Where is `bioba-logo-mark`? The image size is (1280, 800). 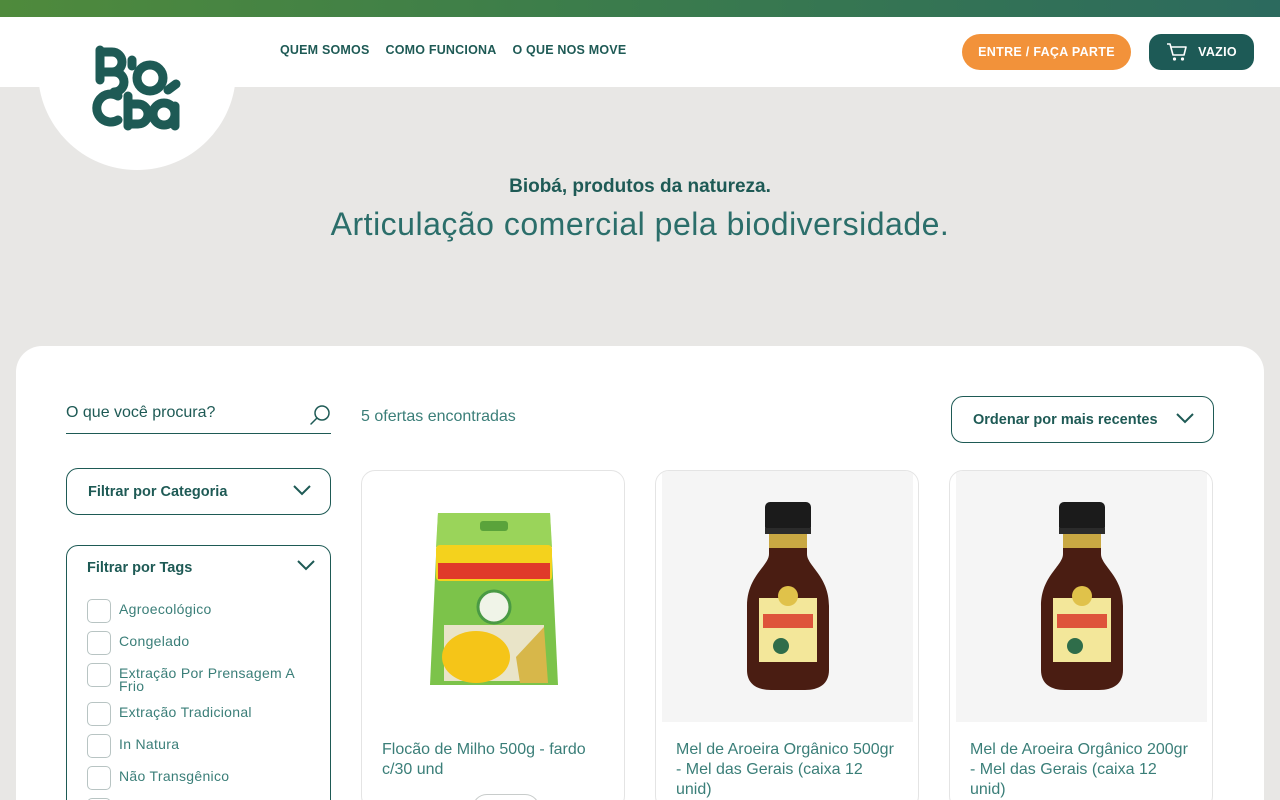
bioba-logo-mark is located at coordinates (136, 88).